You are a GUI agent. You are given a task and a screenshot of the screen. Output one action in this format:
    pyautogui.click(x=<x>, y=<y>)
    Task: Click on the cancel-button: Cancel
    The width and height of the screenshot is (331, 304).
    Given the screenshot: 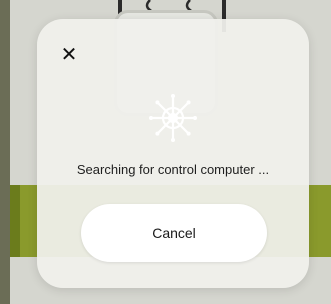 What is the action you would take?
    pyautogui.click(x=174, y=233)
    